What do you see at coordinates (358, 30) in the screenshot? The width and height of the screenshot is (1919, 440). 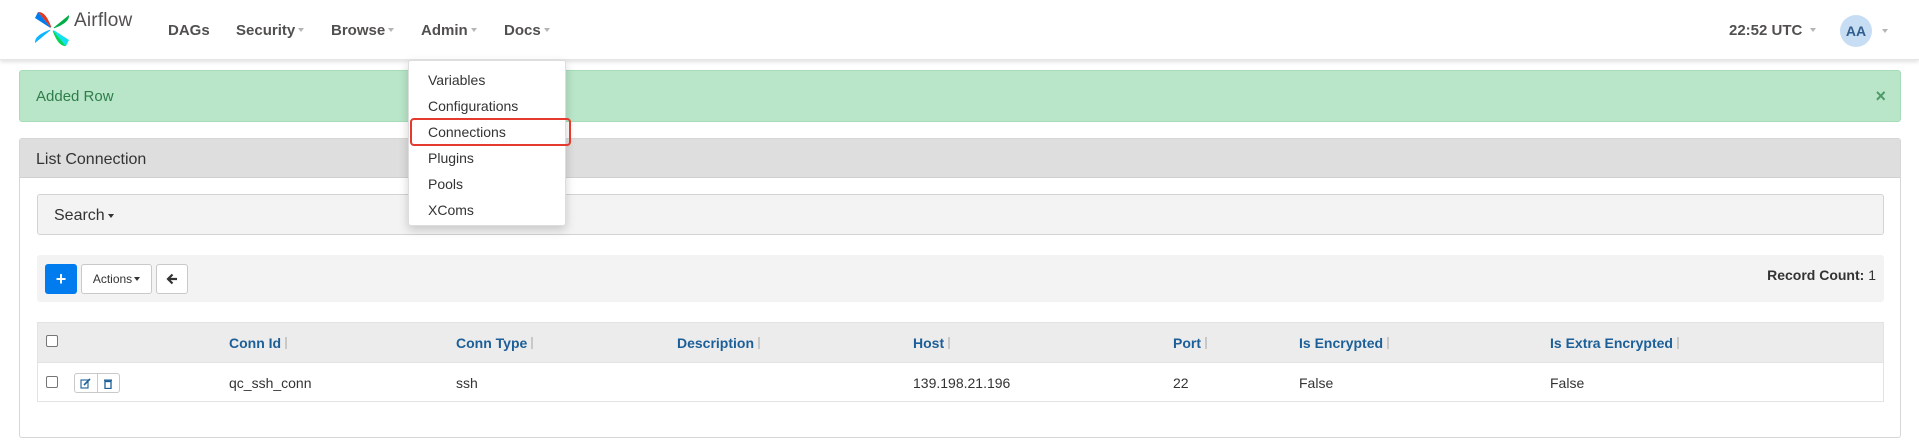 I see `nav-browse-label: Browse` at bounding box center [358, 30].